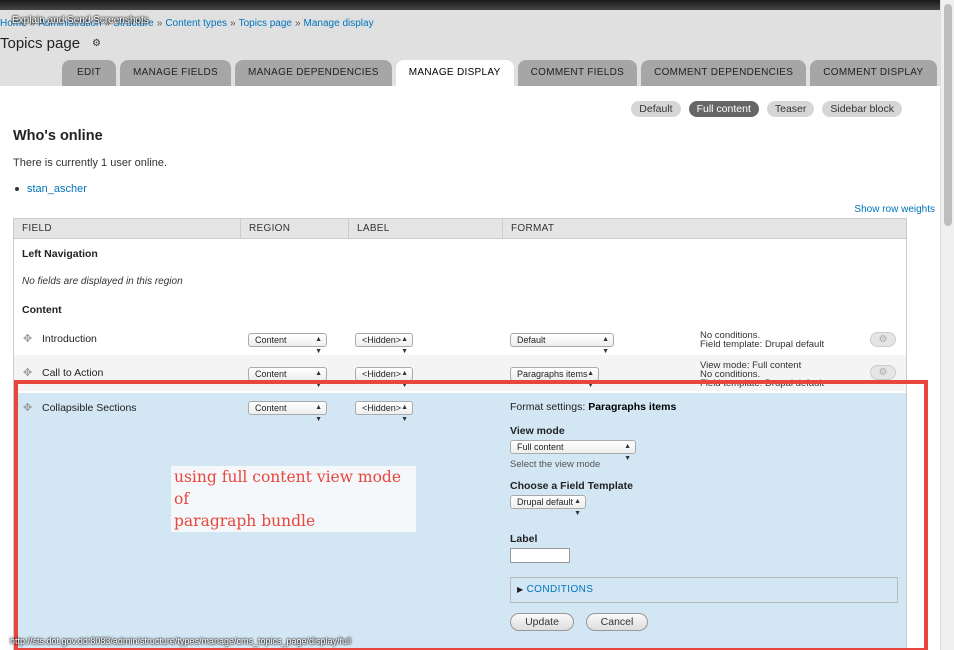 This screenshot has width=954, height=650. Describe the element at coordinates (632, 407) in the screenshot. I see `format-settings-value: Paragraphs items` at that location.